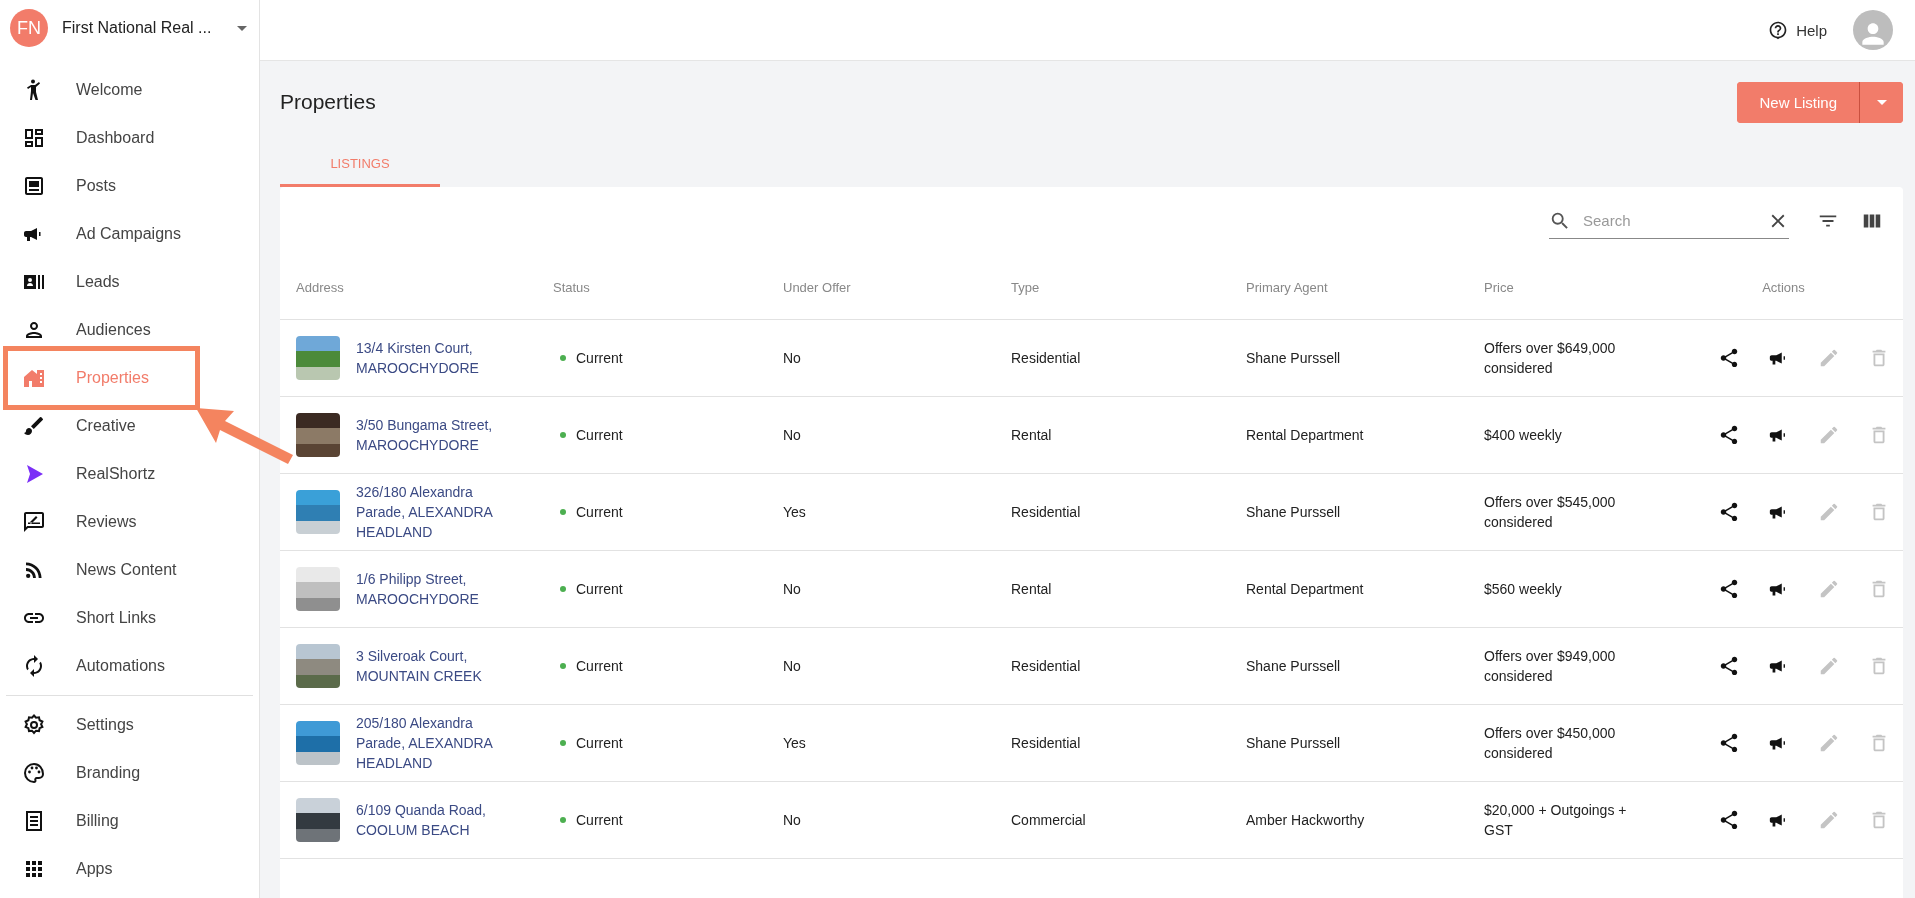 Image resolution: width=1915 pixels, height=898 pixels. I want to click on search-input: Search, so click(1669, 220).